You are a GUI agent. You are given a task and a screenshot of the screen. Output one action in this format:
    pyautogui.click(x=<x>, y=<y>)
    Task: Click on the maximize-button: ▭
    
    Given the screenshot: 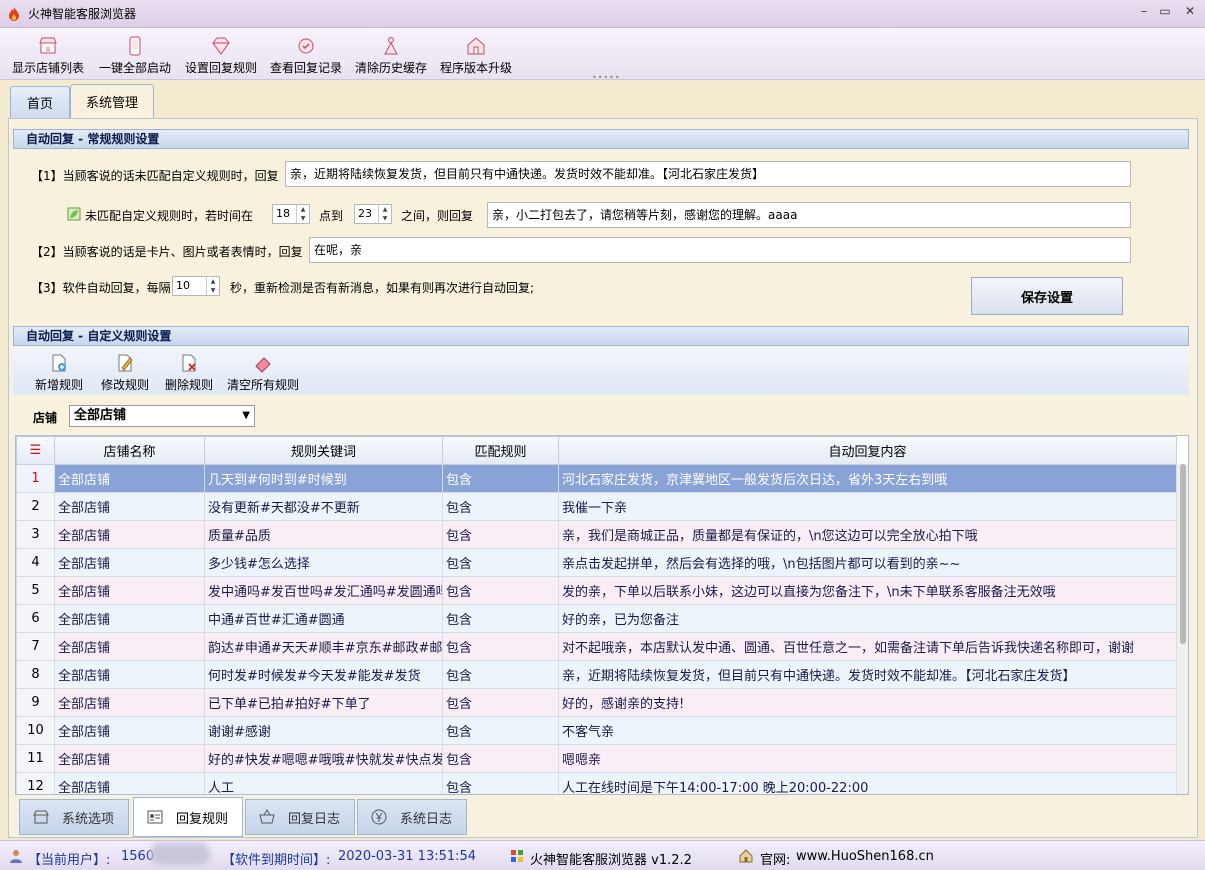 What is the action you would take?
    pyautogui.click(x=1165, y=11)
    